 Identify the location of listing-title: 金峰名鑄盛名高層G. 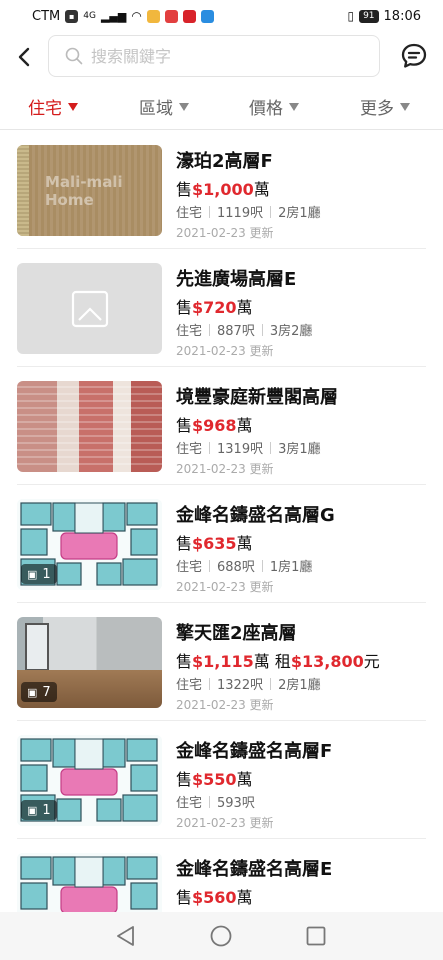
(255, 515).